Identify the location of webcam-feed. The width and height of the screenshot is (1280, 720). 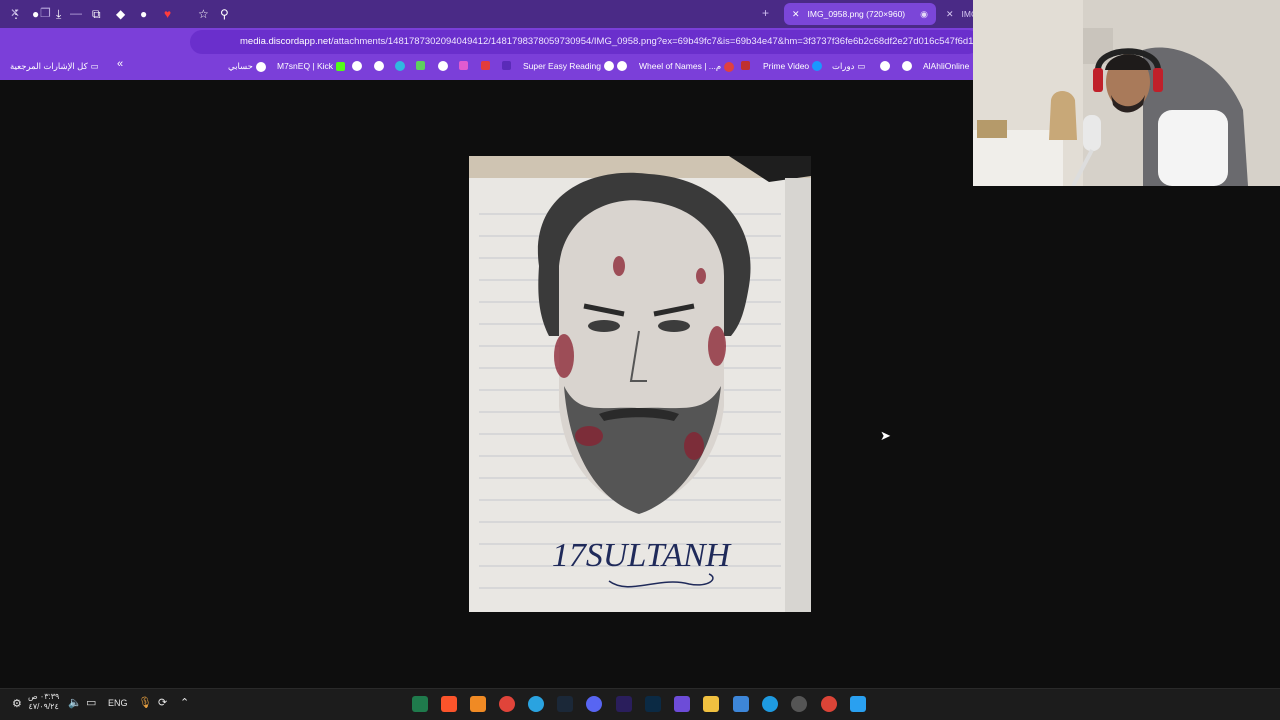
(1126, 93).